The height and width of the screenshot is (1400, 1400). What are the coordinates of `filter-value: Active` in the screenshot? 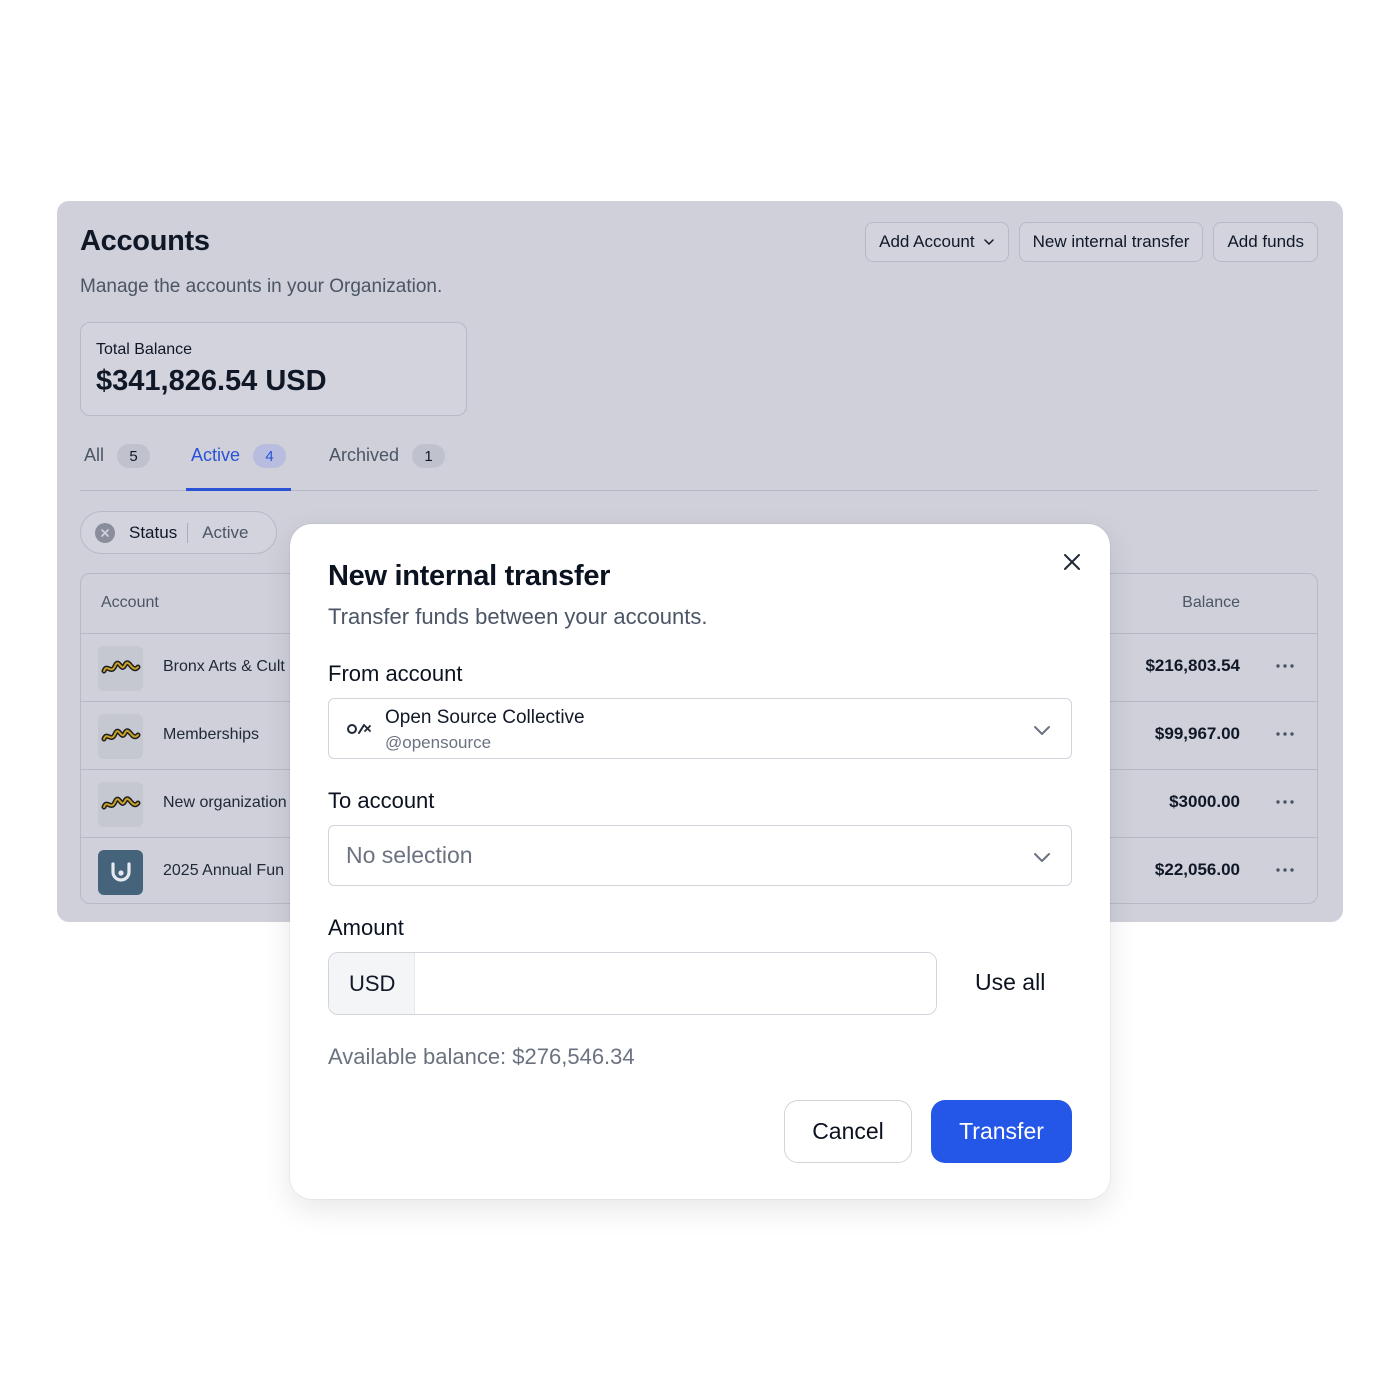 It's located at (225, 532).